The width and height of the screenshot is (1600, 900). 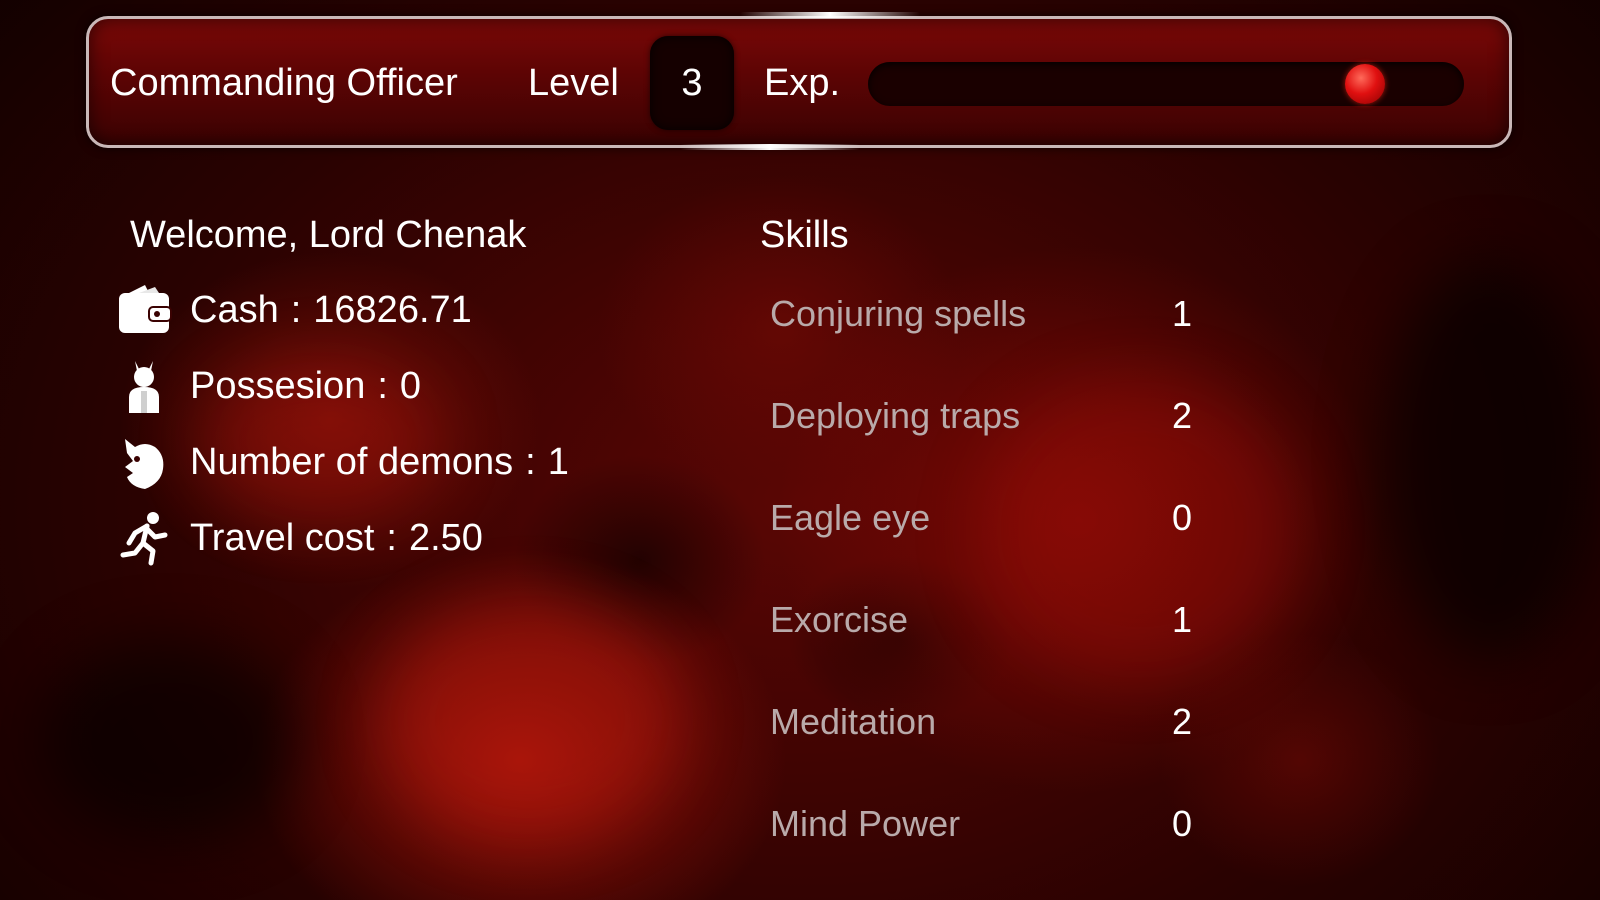 I want to click on skill-row-conjuring-spells: Conjuring spells 1, so click(x=990, y=315).